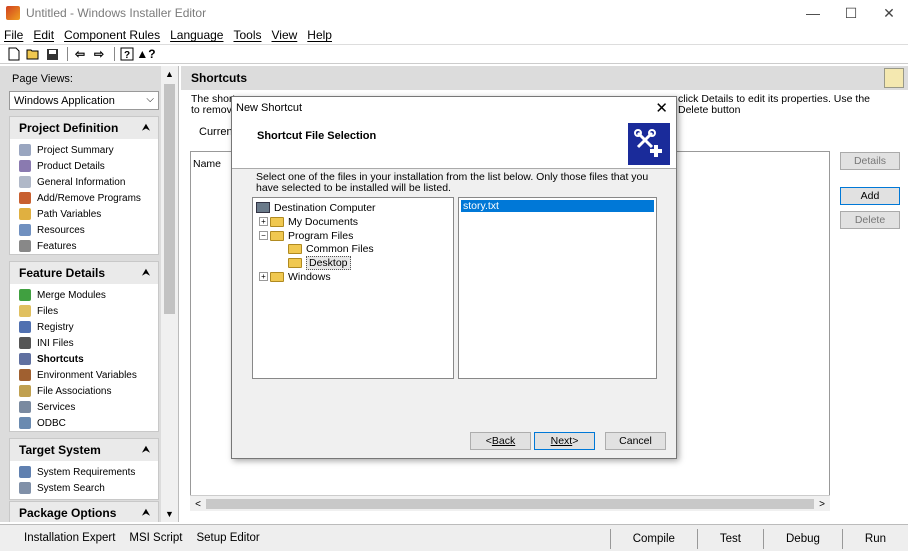  I want to click on page-views-label: Page Views:, so click(42, 79).